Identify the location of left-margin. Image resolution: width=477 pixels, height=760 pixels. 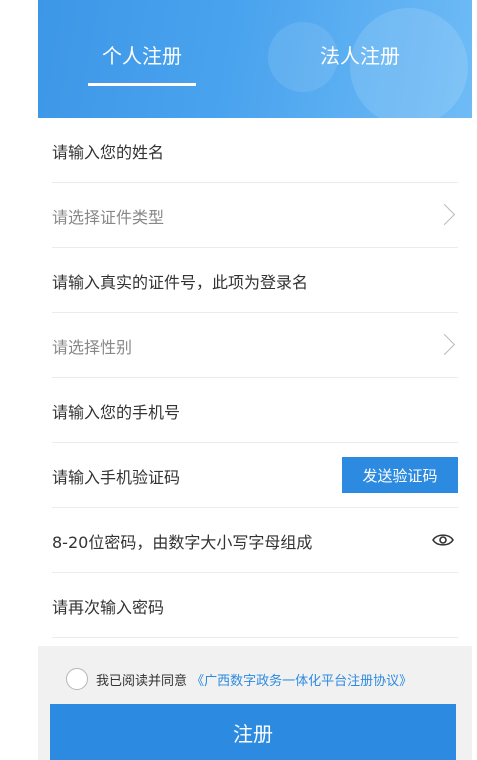
(19, 380).